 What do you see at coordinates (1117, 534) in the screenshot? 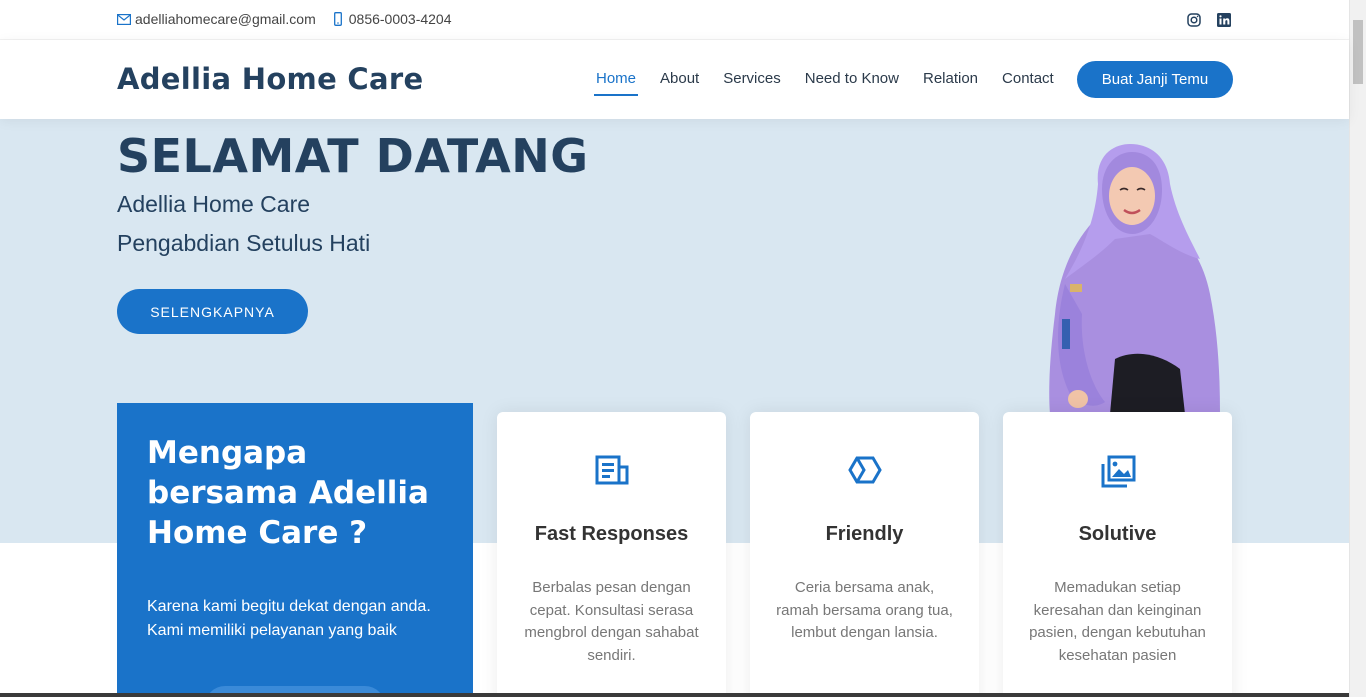
I see `card-title: Solutive` at bounding box center [1117, 534].